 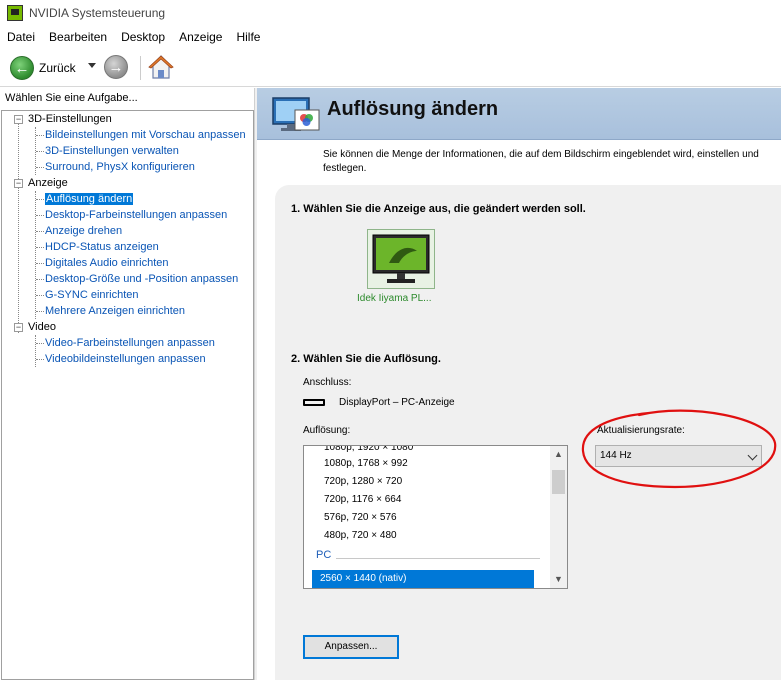 What do you see at coordinates (130, 343) in the screenshot?
I see `tree-item-video-farbe: Video-Farbeinstellungen anpassen` at bounding box center [130, 343].